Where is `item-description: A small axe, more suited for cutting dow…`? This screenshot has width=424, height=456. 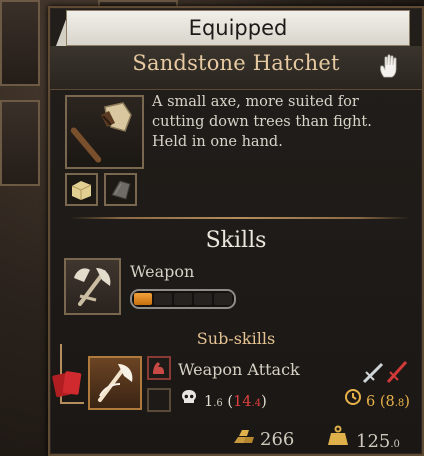
item-description: A small axe, more suited for cutting dow… is located at coordinates (262, 122).